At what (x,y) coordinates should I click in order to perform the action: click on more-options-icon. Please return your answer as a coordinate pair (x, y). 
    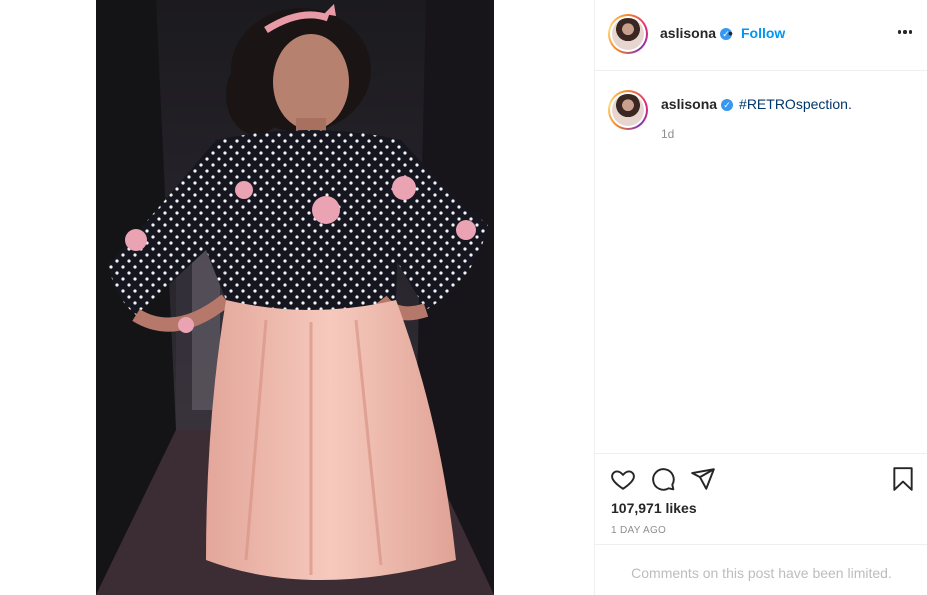
    Looking at the image, I should click on (905, 32).